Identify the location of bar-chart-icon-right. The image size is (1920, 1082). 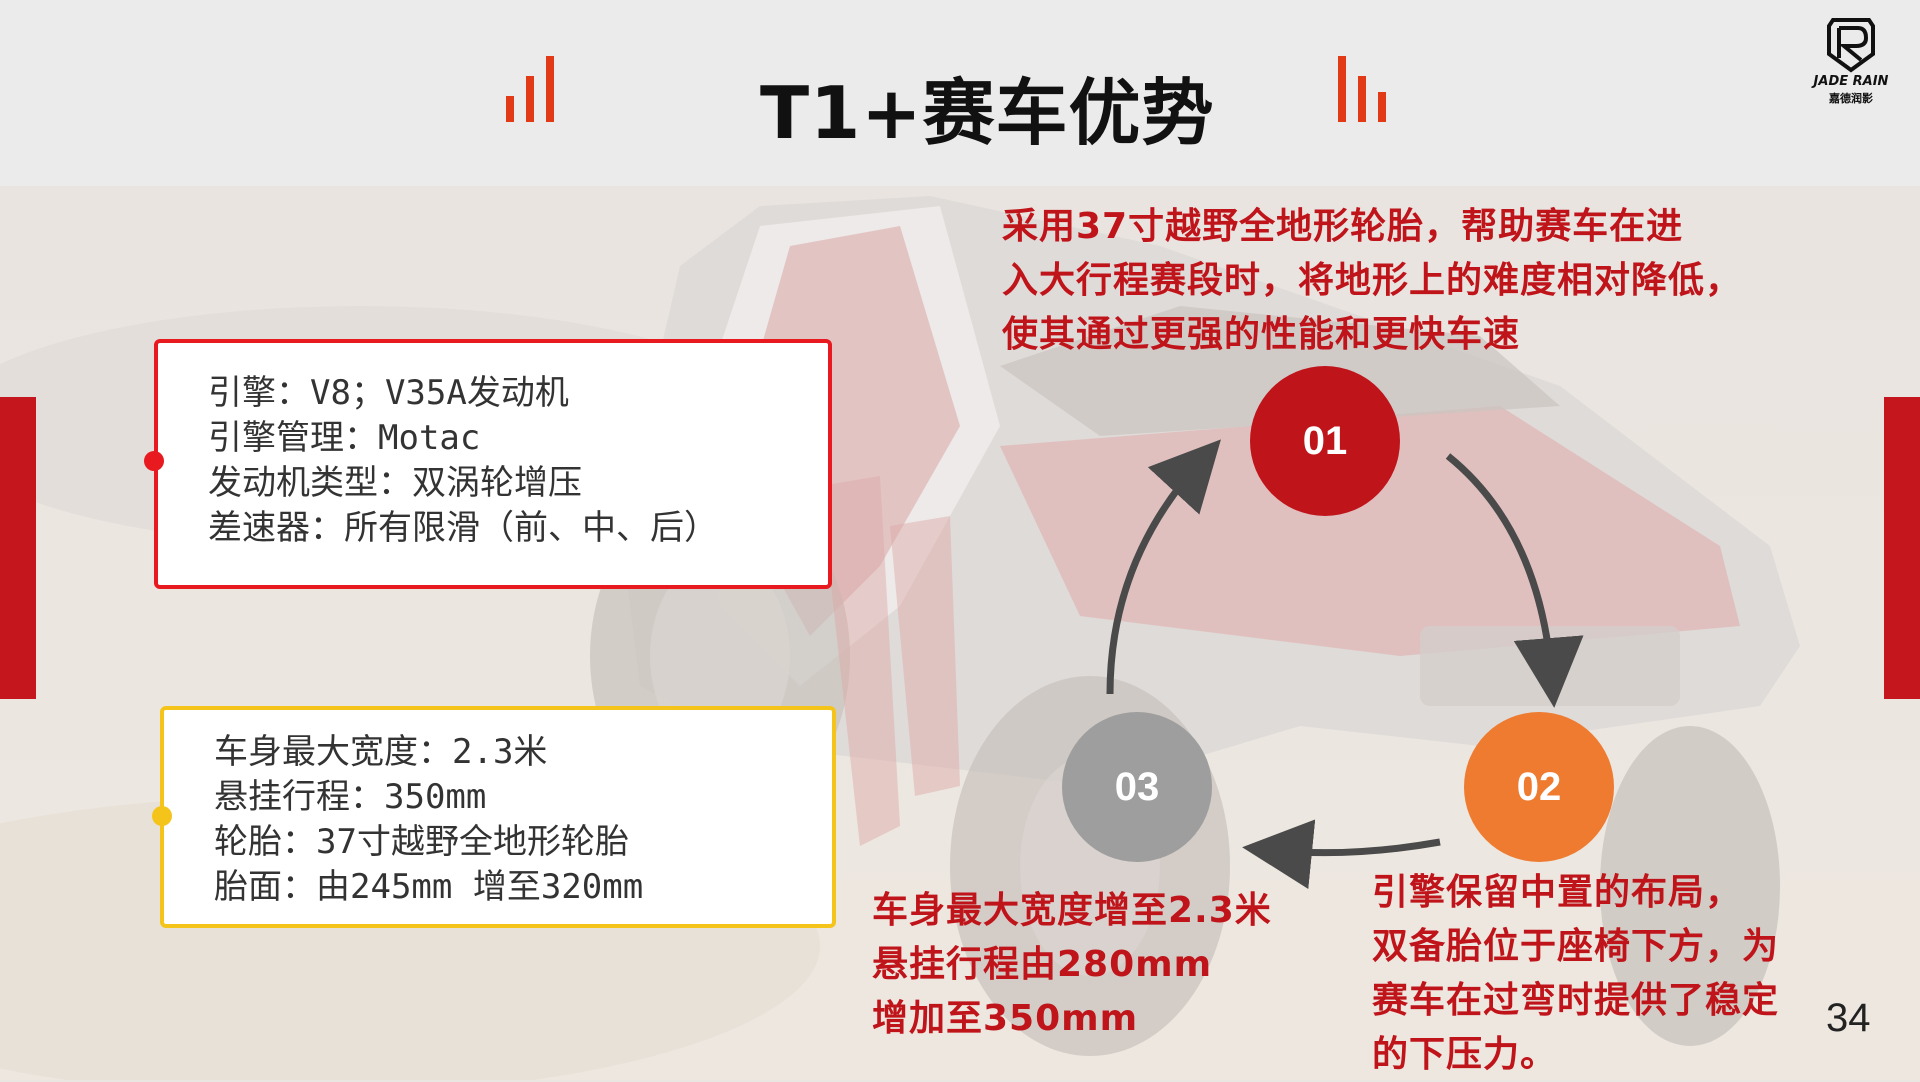
(1373, 82).